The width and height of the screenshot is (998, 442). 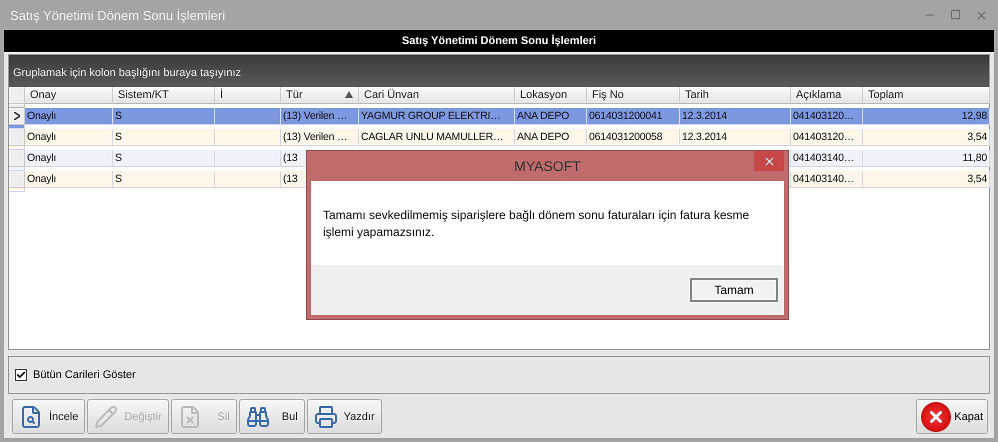 I want to click on dialog-close-button, so click(x=769, y=161).